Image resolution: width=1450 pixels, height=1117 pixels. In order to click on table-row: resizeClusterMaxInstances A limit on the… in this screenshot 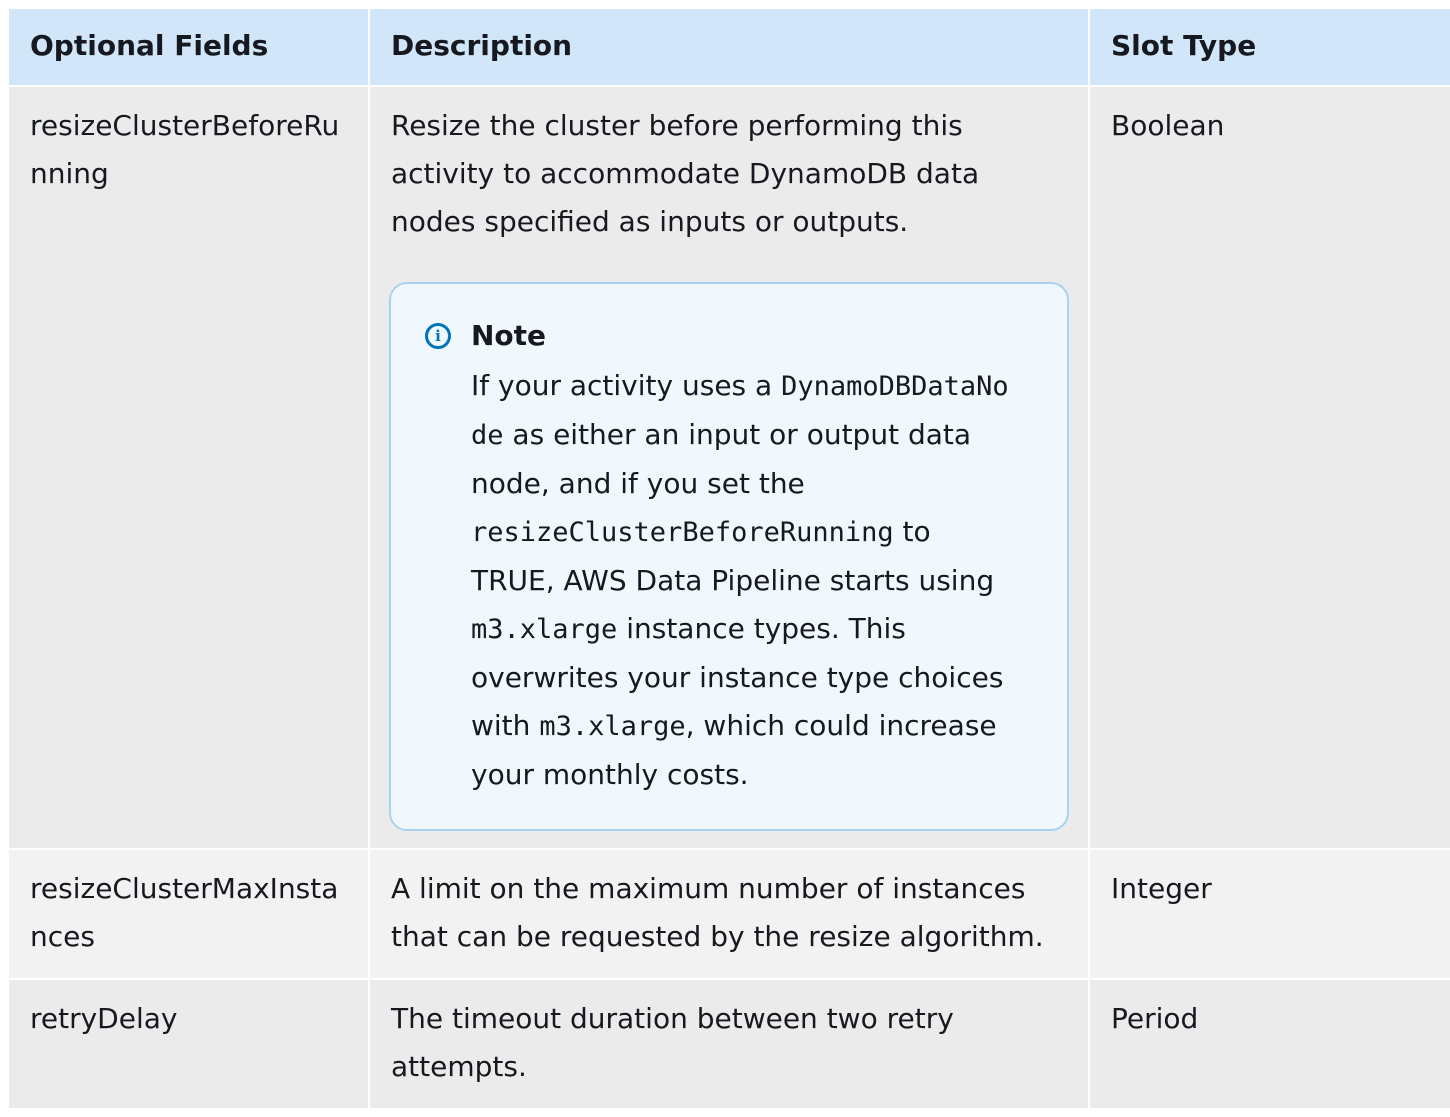, I will do `click(729, 913)`.